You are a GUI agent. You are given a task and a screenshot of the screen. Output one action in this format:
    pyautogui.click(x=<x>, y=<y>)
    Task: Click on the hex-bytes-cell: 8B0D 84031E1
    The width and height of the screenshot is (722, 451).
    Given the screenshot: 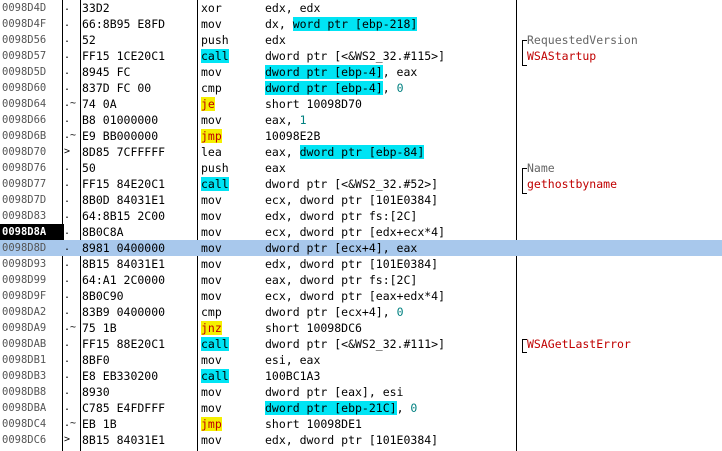 What is the action you would take?
    pyautogui.click(x=138, y=200)
    